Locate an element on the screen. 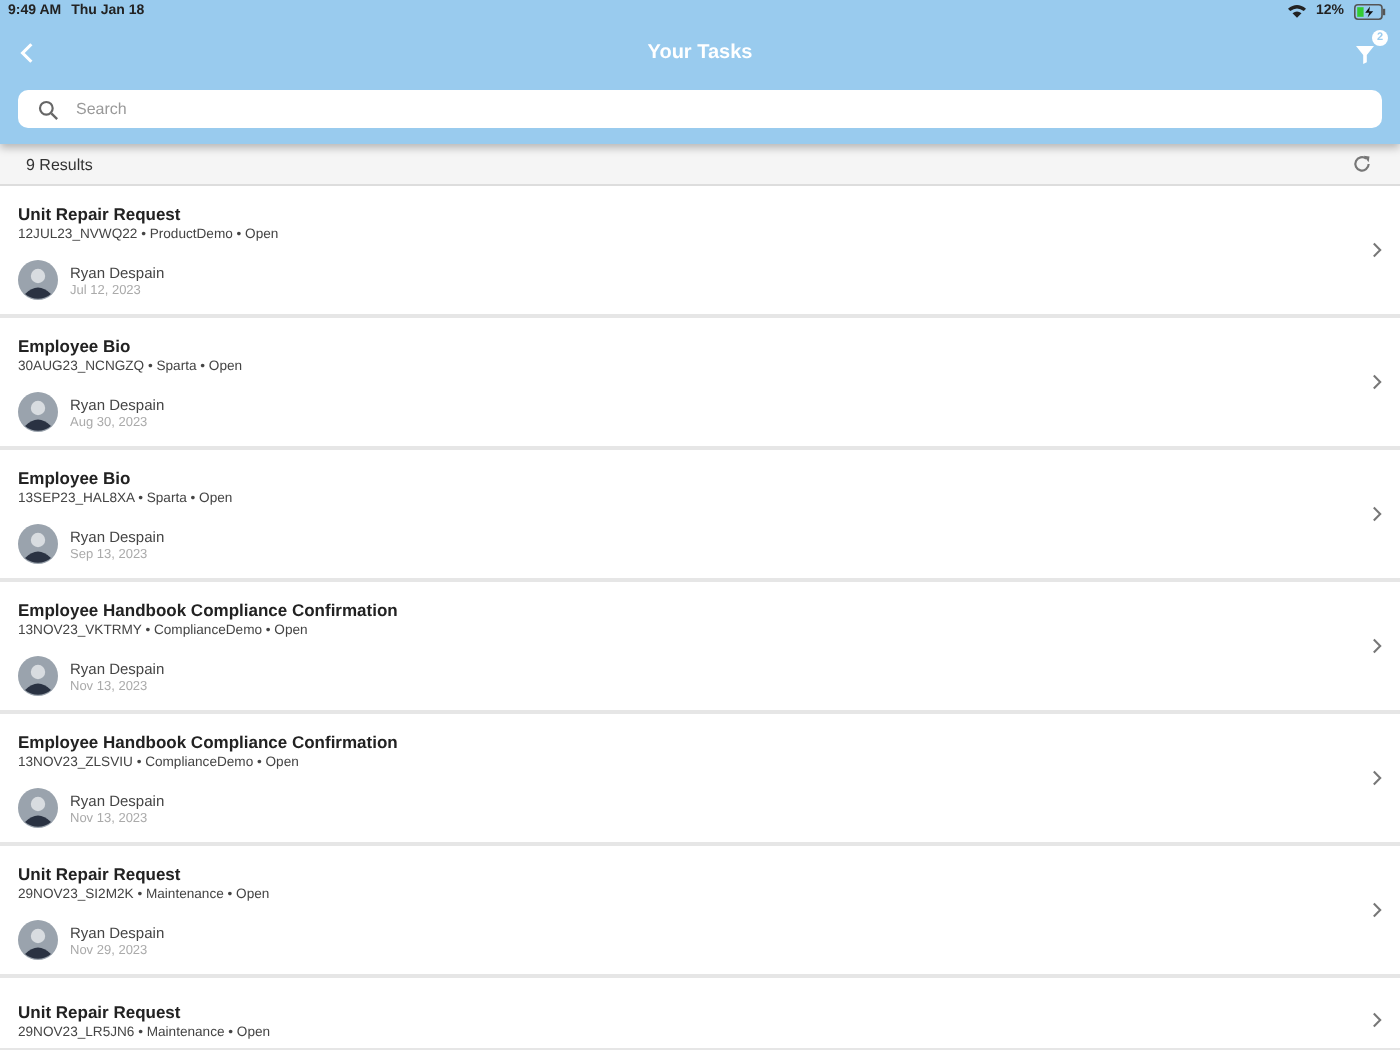 This screenshot has width=1400, height=1050. page-title: Your Tasks is located at coordinates (700, 52).